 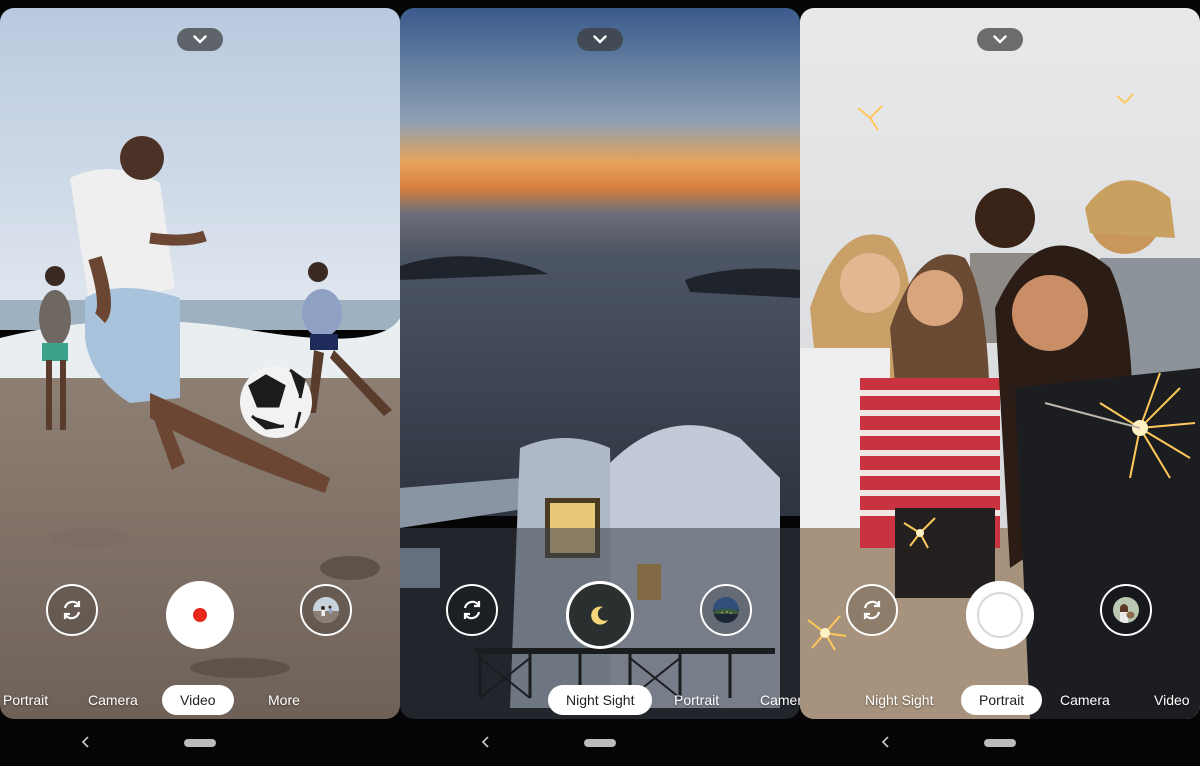 I want to click on moon-icon, so click(x=599, y=615).